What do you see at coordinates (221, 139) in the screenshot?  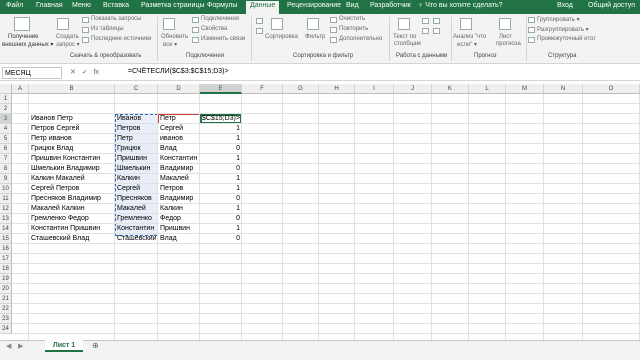 I see `cell-e5: 1` at bounding box center [221, 139].